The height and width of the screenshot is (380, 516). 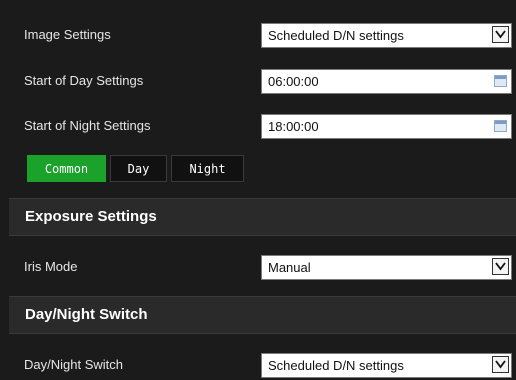 What do you see at coordinates (66, 168) in the screenshot?
I see `tab-common: Common` at bounding box center [66, 168].